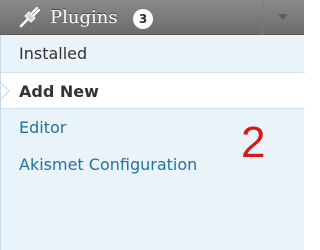 This screenshot has height=250, width=320. I want to click on plugins-menu-header: Plugins 3, so click(152, 17).